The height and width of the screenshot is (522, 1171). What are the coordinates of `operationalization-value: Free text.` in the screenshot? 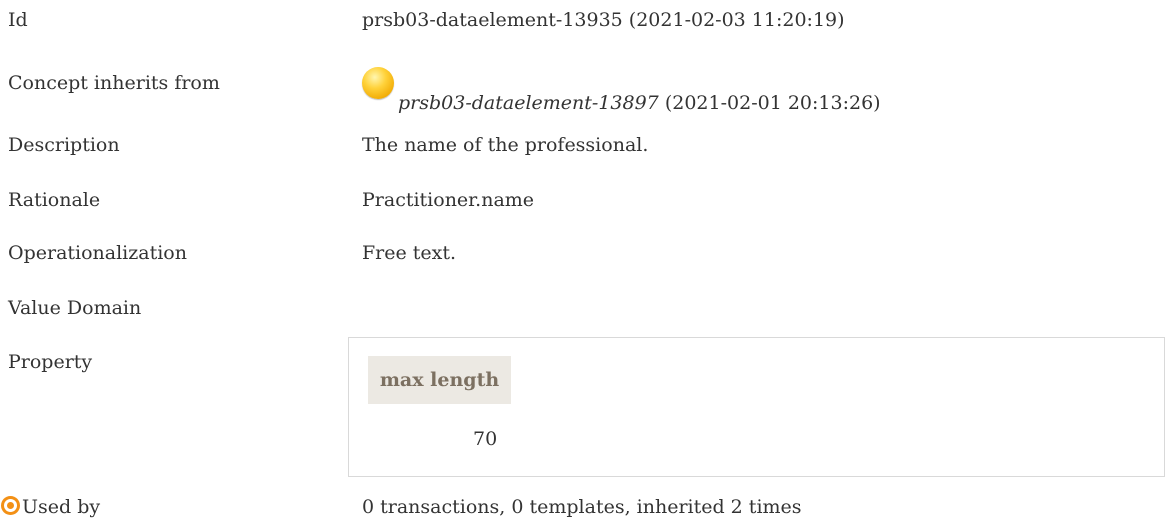 It's located at (409, 253).